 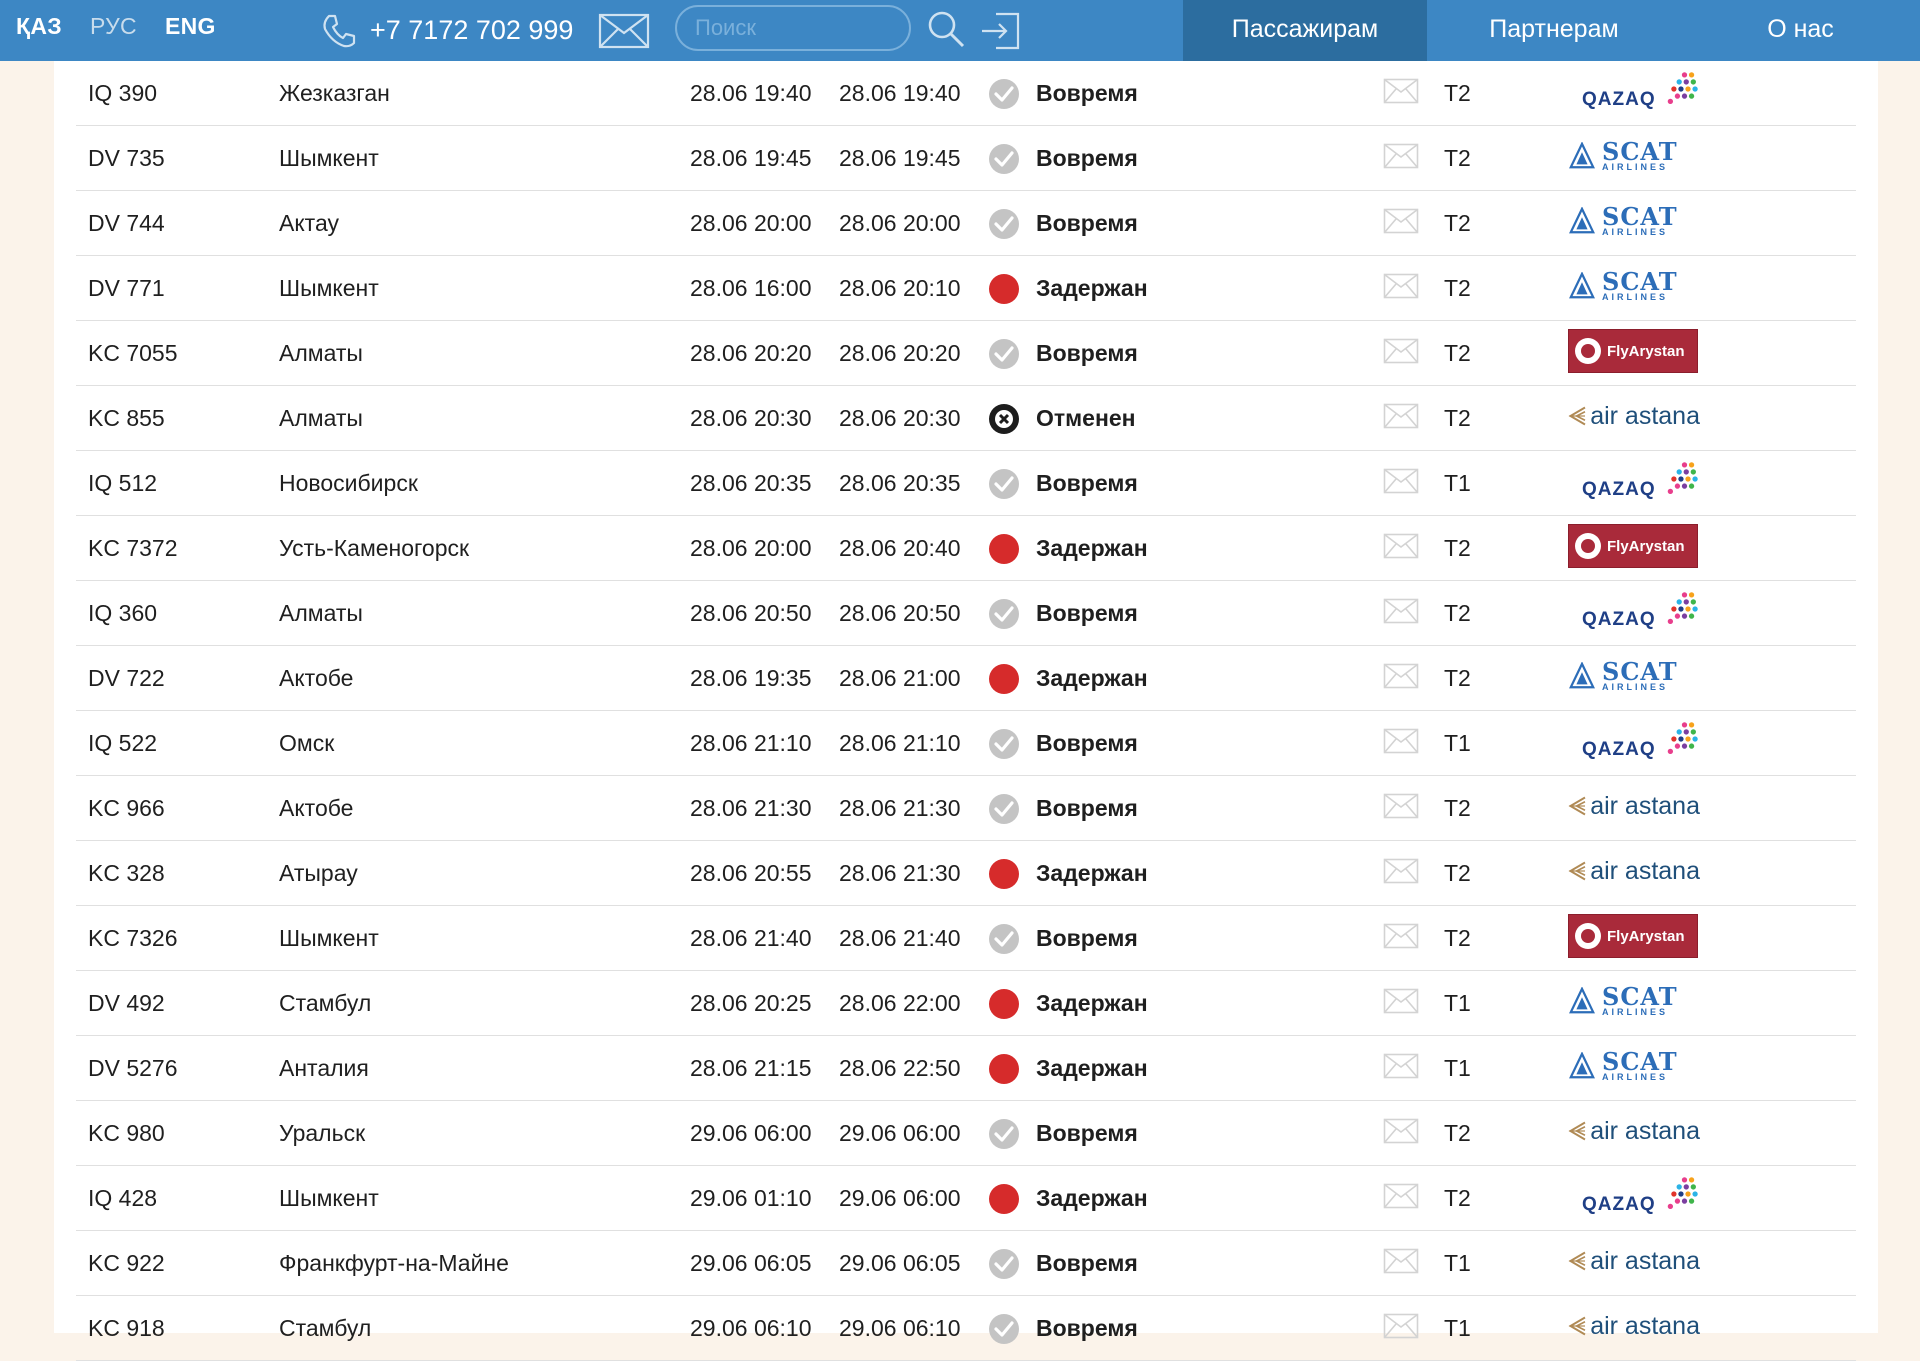 What do you see at coordinates (1634, 936) in the screenshot?
I see `airline-logo: FlyArystan` at bounding box center [1634, 936].